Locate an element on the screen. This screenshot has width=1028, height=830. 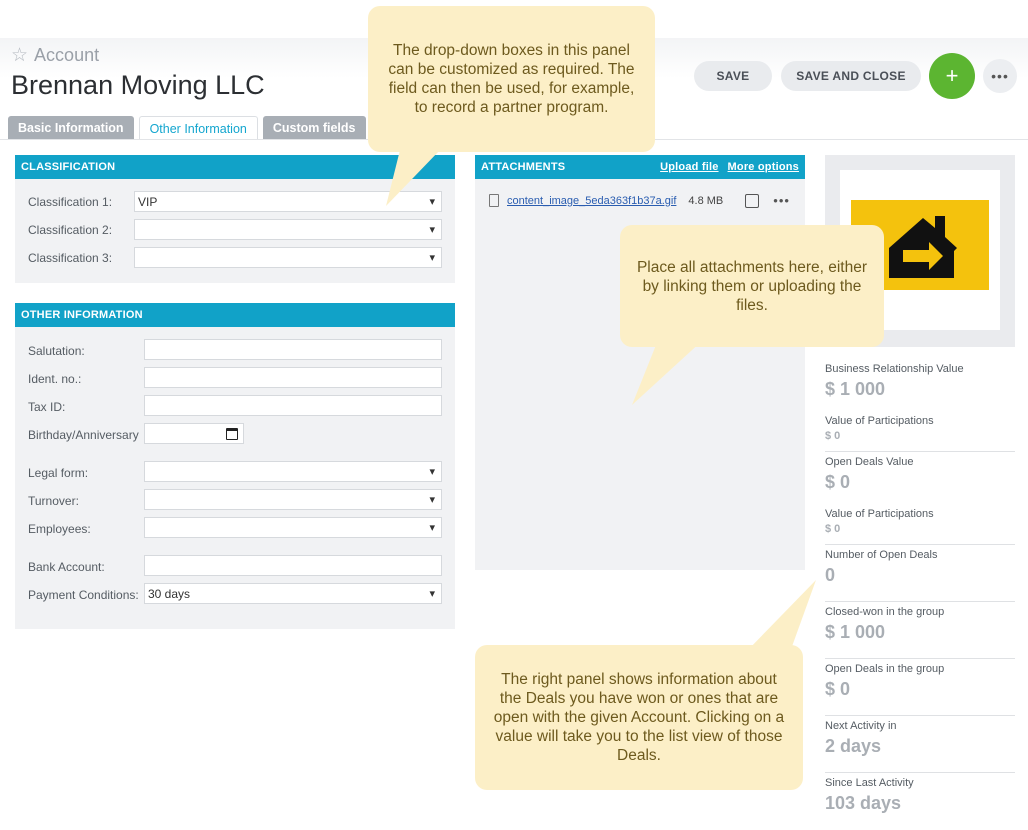
stat-business-relationship: Business Relationship Value $ 1 000 is located at coordinates (920, 381).